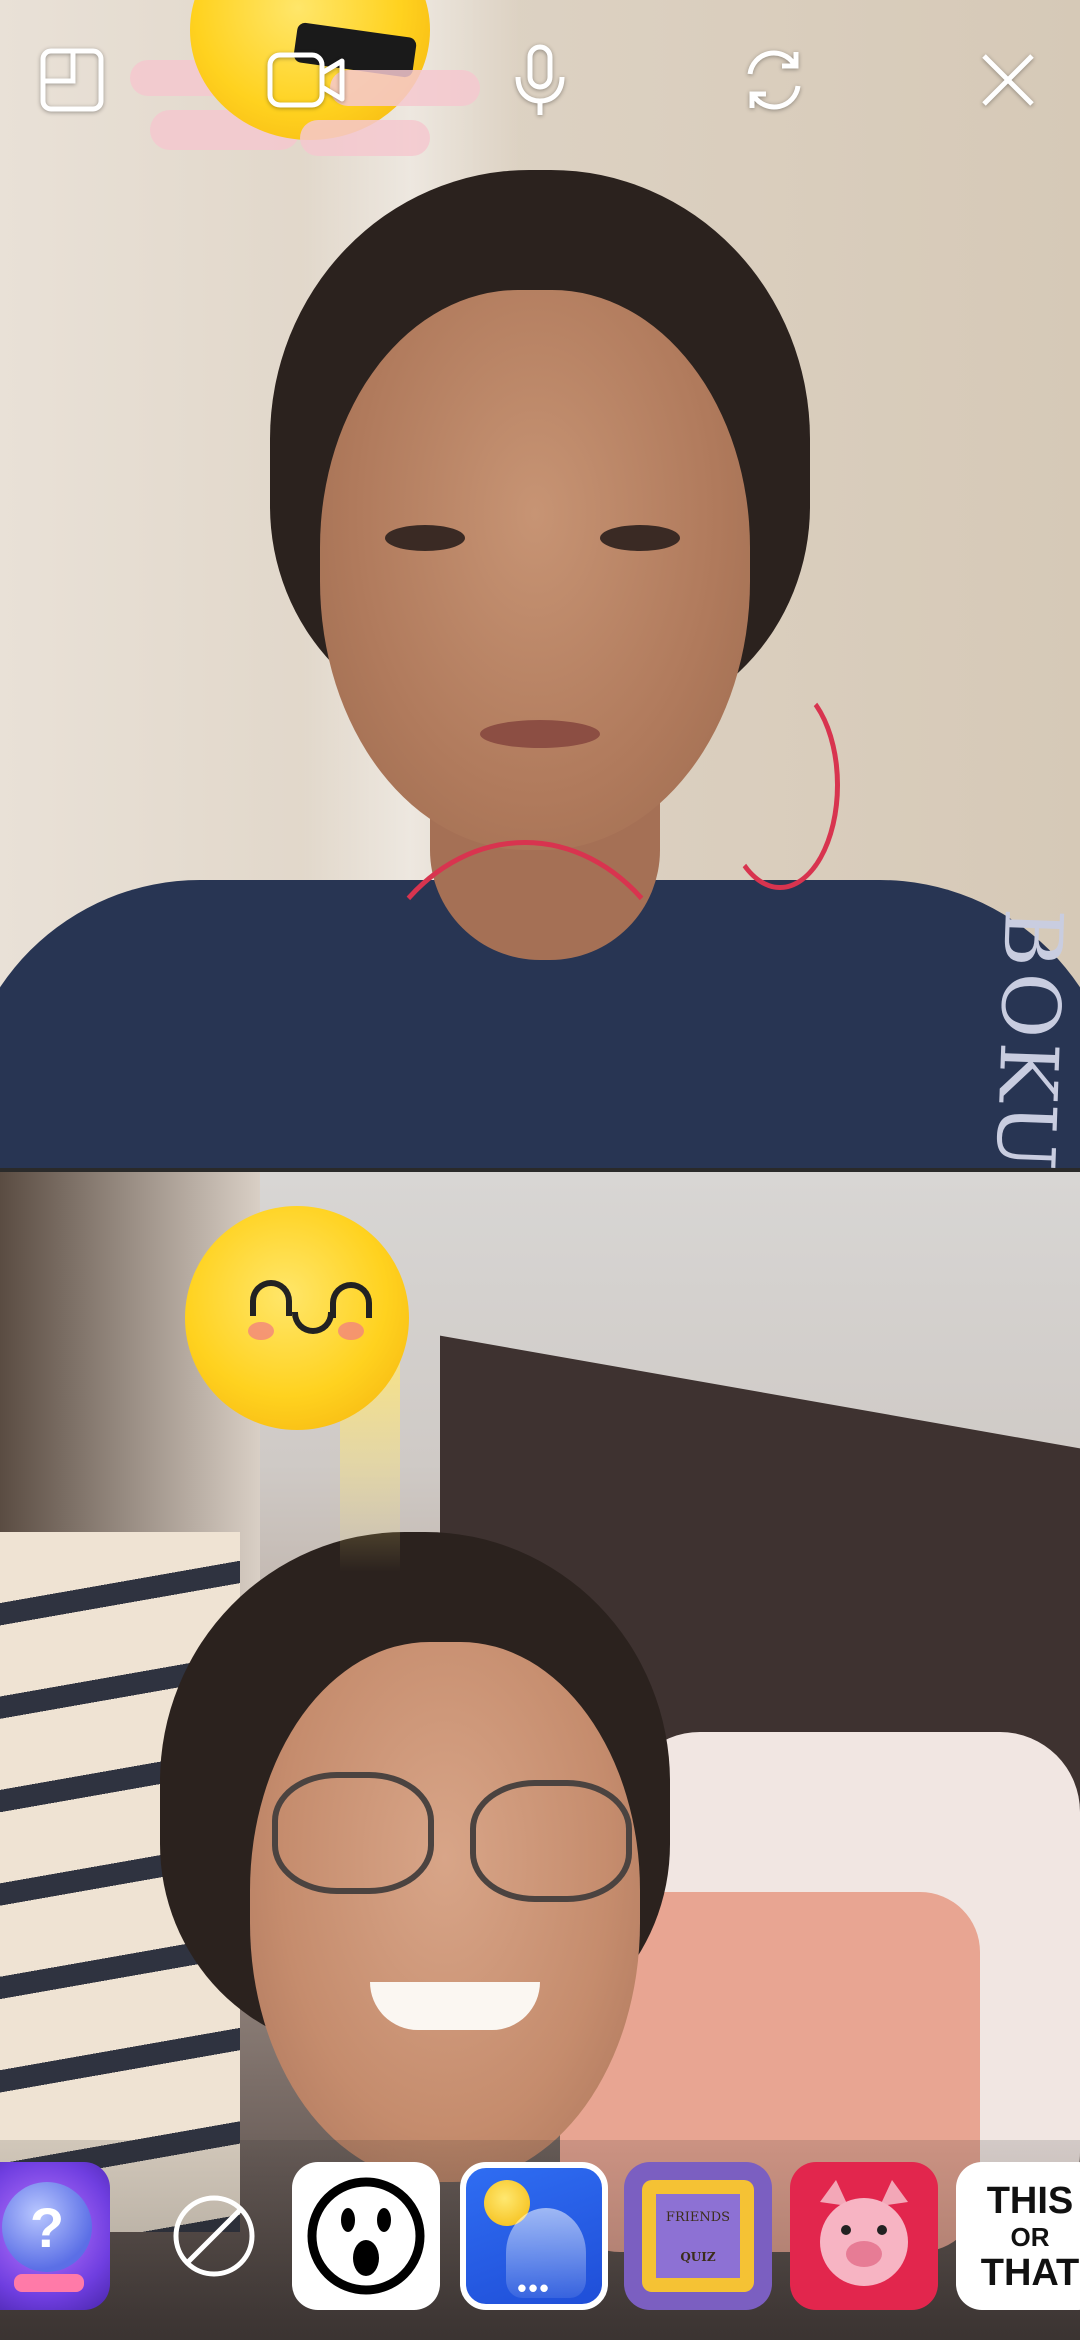 This screenshot has height=2340, width=1080. I want to click on surprised-face-icon, so click(366, 2236).